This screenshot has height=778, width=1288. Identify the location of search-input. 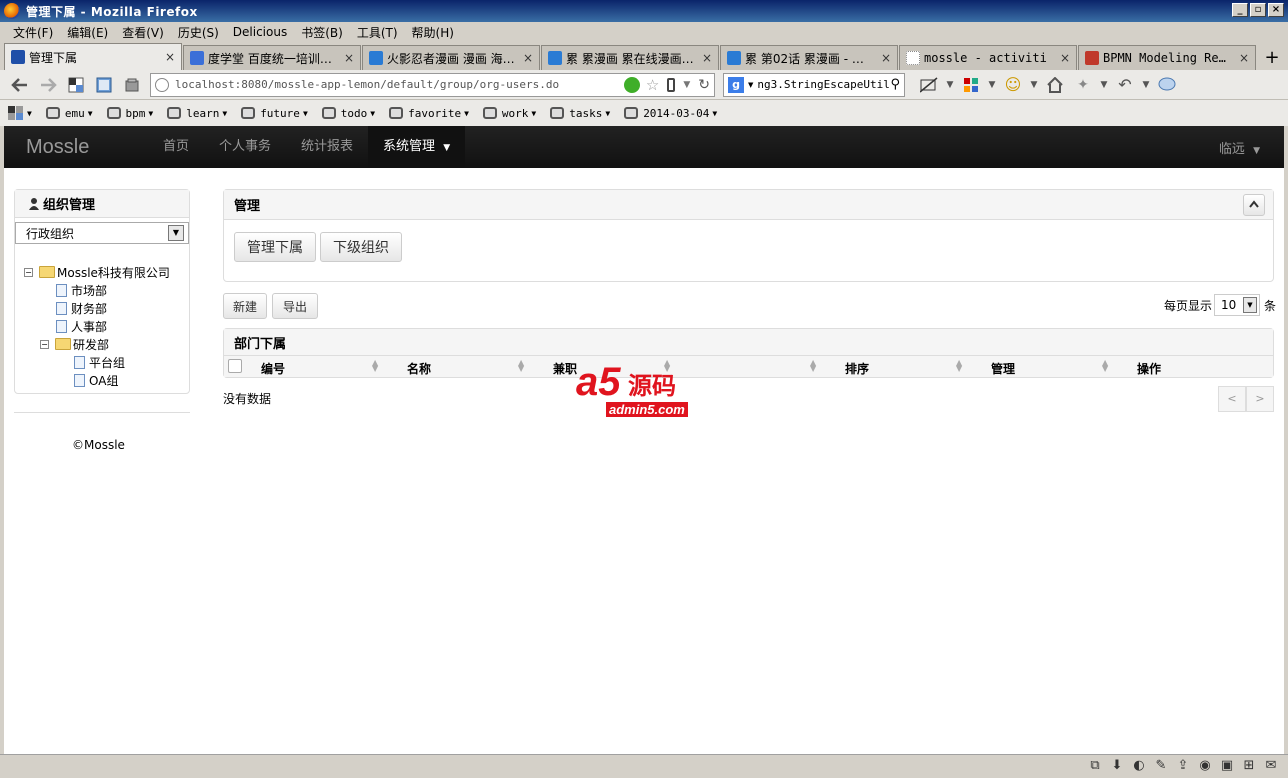
(824, 84).